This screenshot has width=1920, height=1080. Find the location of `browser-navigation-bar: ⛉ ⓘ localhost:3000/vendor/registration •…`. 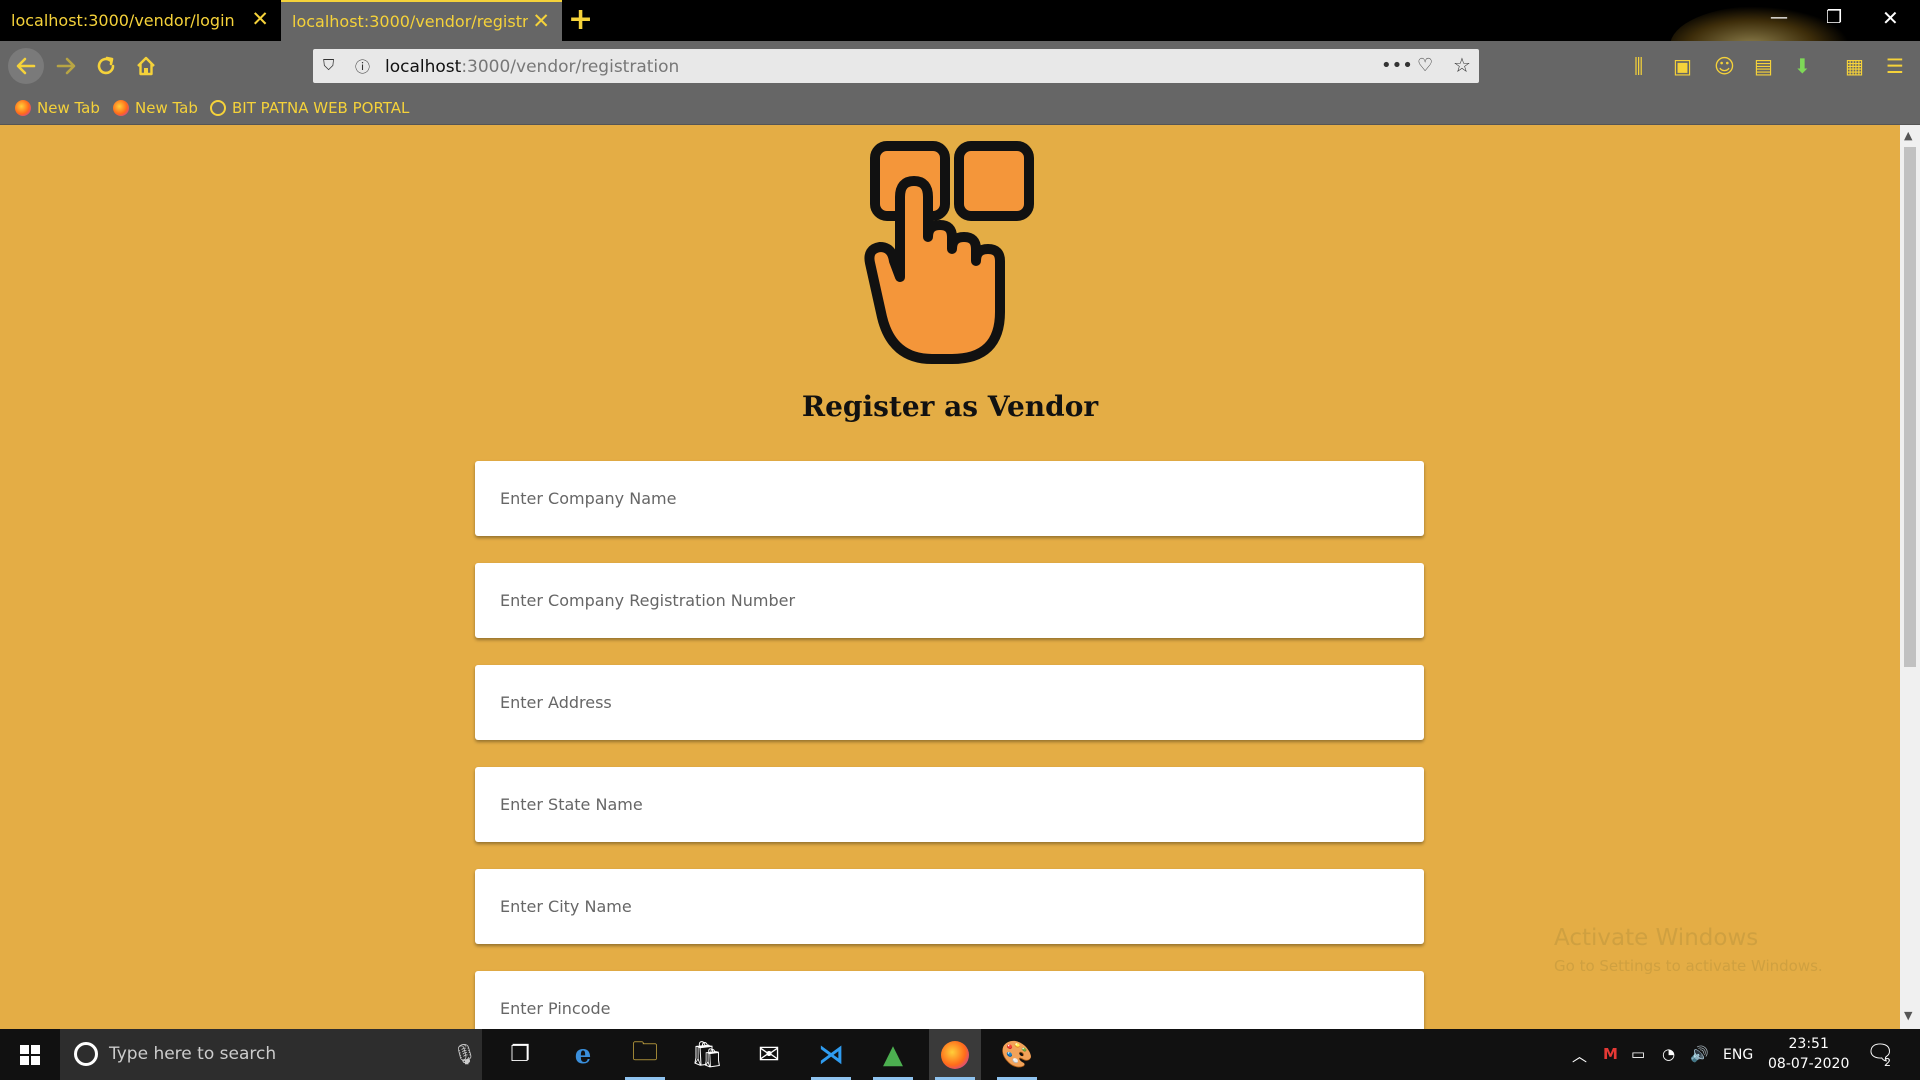

browser-navigation-bar: ⛉ ⓘ localhost:3000/vendor/registration •… is located at coordinates (960, 66).